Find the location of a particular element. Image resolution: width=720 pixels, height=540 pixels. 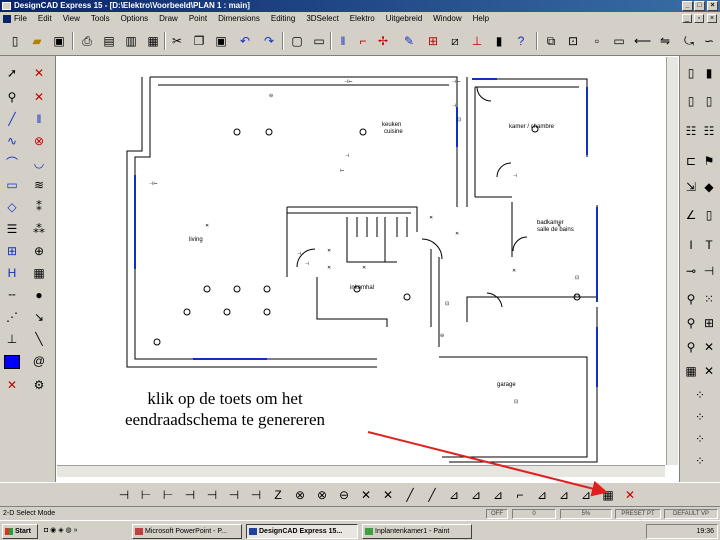

page-setup-icon: ▦ is located at coordinates (153, 41).